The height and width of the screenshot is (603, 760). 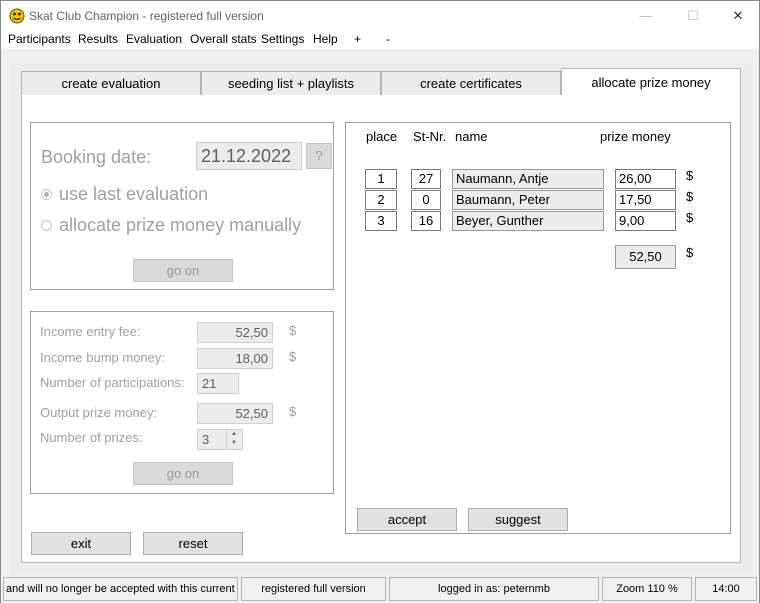 I want to click on menu-zoom-in: +, so click(x=357, y=39).